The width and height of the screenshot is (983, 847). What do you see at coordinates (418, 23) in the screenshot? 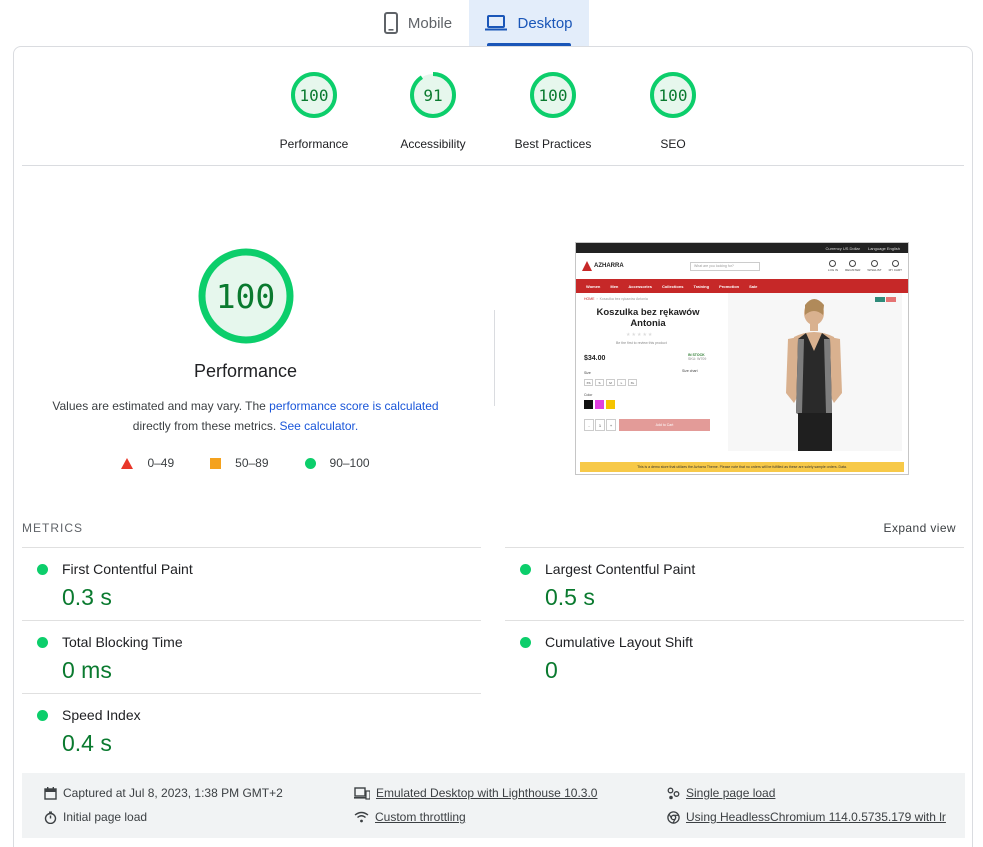
I see `tab-mobile: Mobile` at bounding box center [418, 23].